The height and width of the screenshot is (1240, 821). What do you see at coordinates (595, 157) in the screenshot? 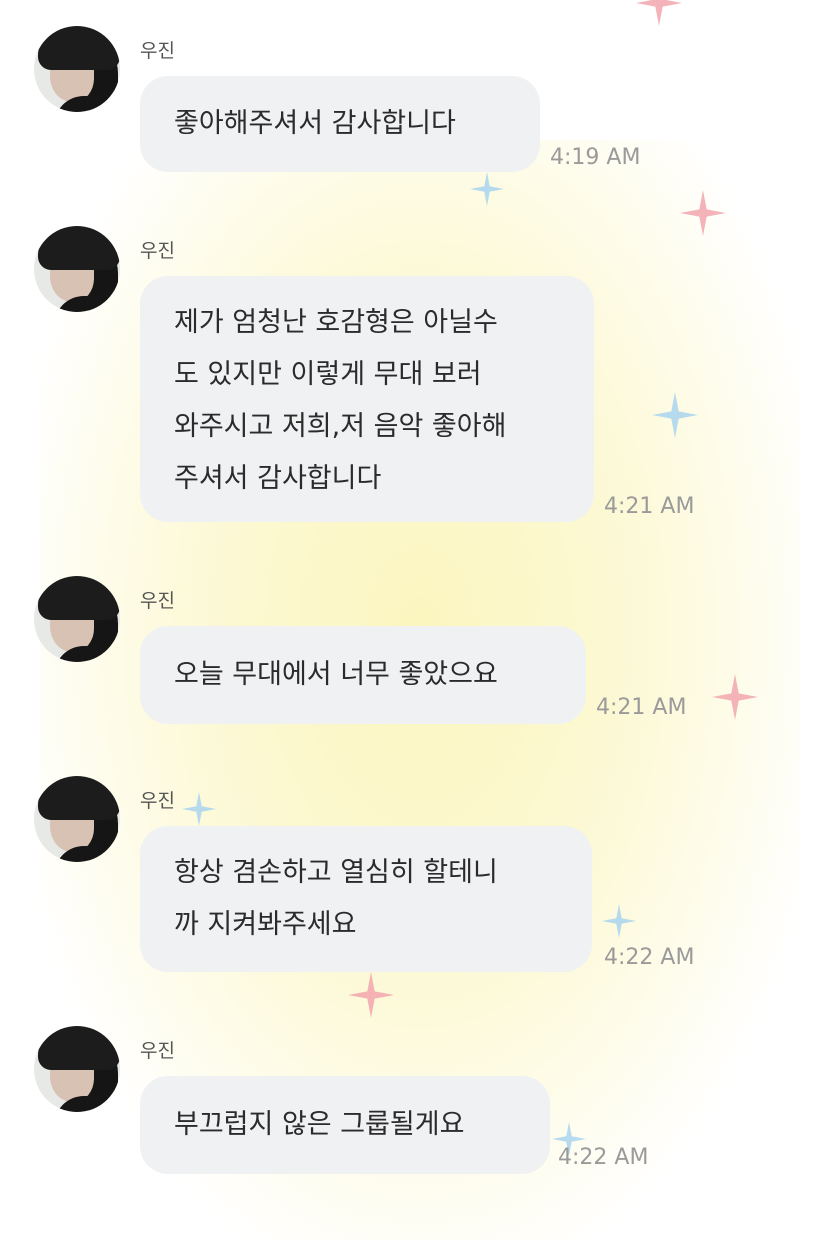
I see `message-time: 4:19 AM` at bounding box center [595, 157].